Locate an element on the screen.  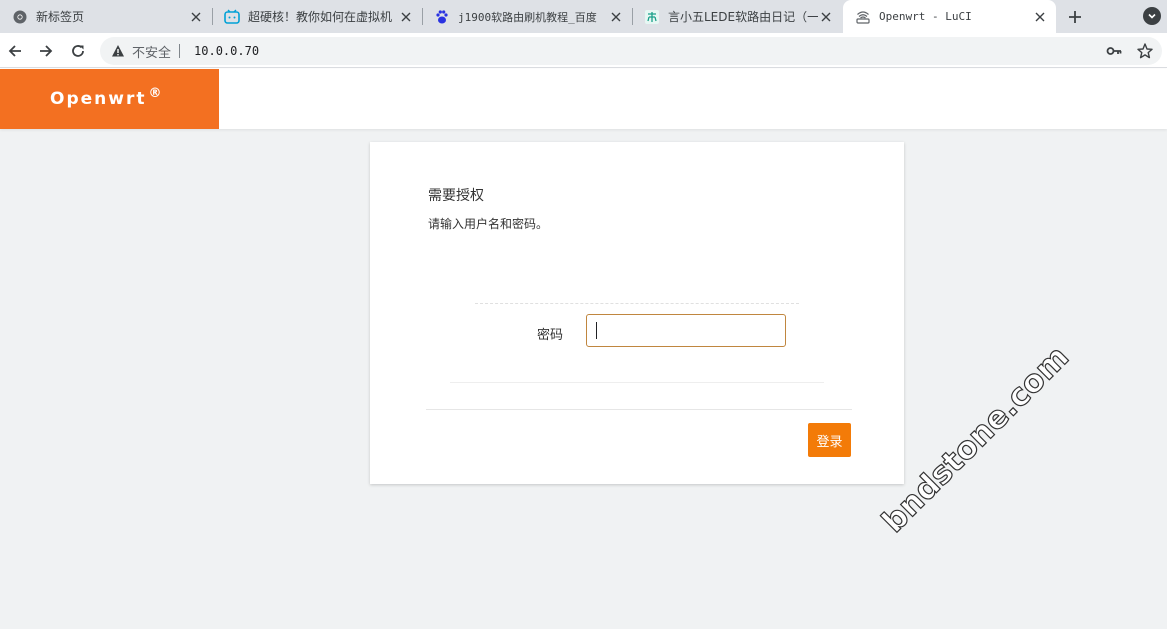
brand-name: Openwrt is located at coordinates (98, 99).